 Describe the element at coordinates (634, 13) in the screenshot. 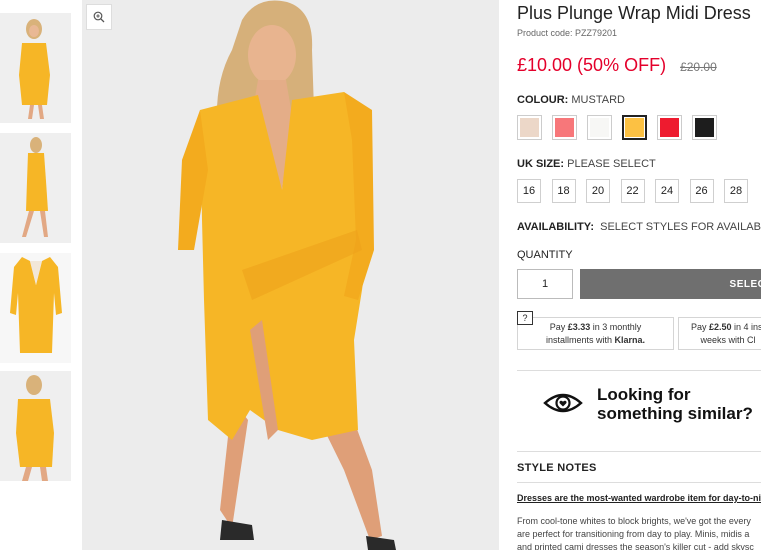

I see `product-title: Plus Plunge Wrap Midi Dress` at that location.